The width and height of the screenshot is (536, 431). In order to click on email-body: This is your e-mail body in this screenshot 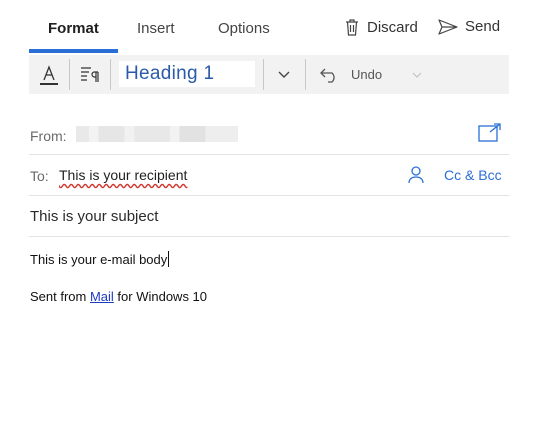, I will do `click(100, 259)`.